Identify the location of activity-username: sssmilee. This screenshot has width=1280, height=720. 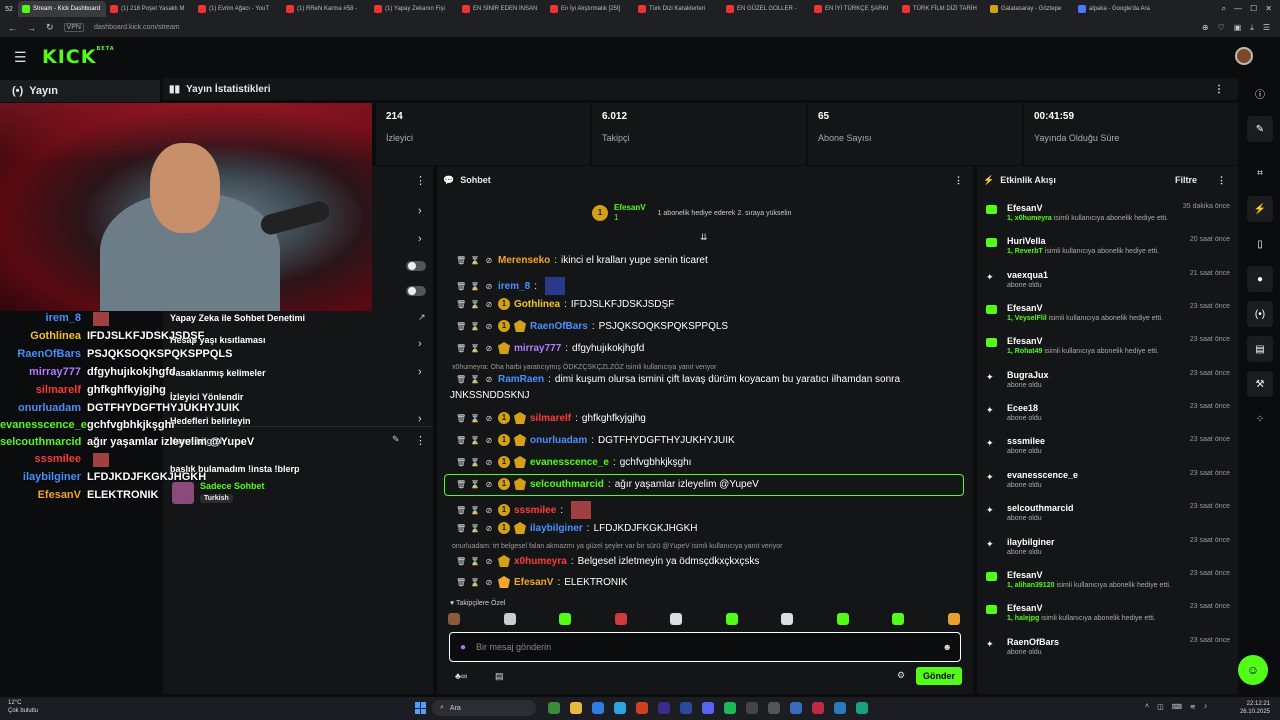
(1026, 441).